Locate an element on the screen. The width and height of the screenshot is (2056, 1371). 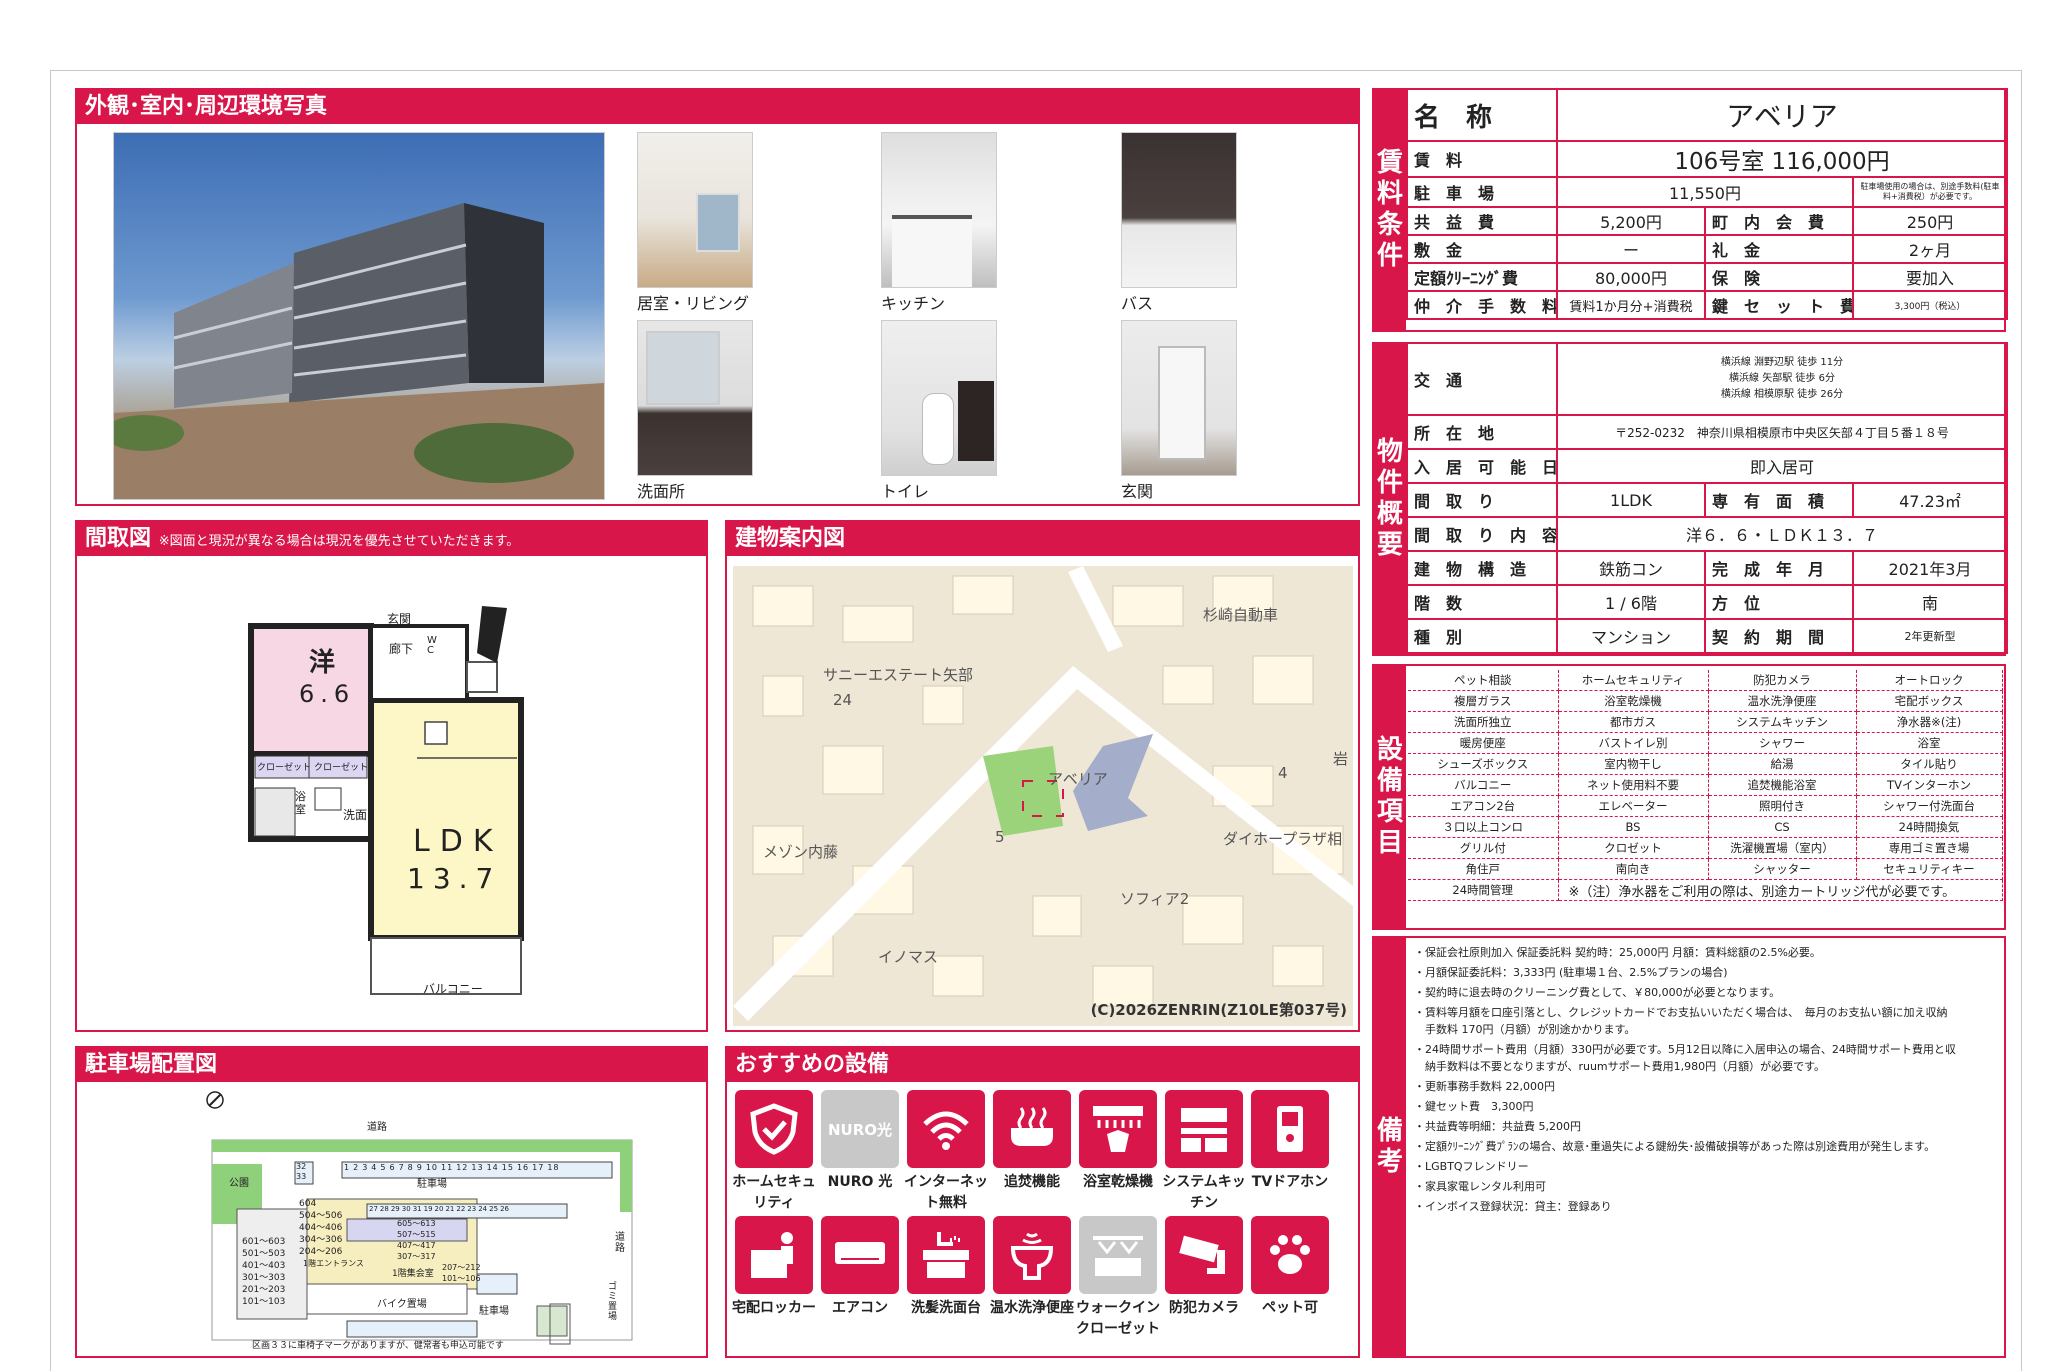
toilet-photo is located at coordinates (939, 398).